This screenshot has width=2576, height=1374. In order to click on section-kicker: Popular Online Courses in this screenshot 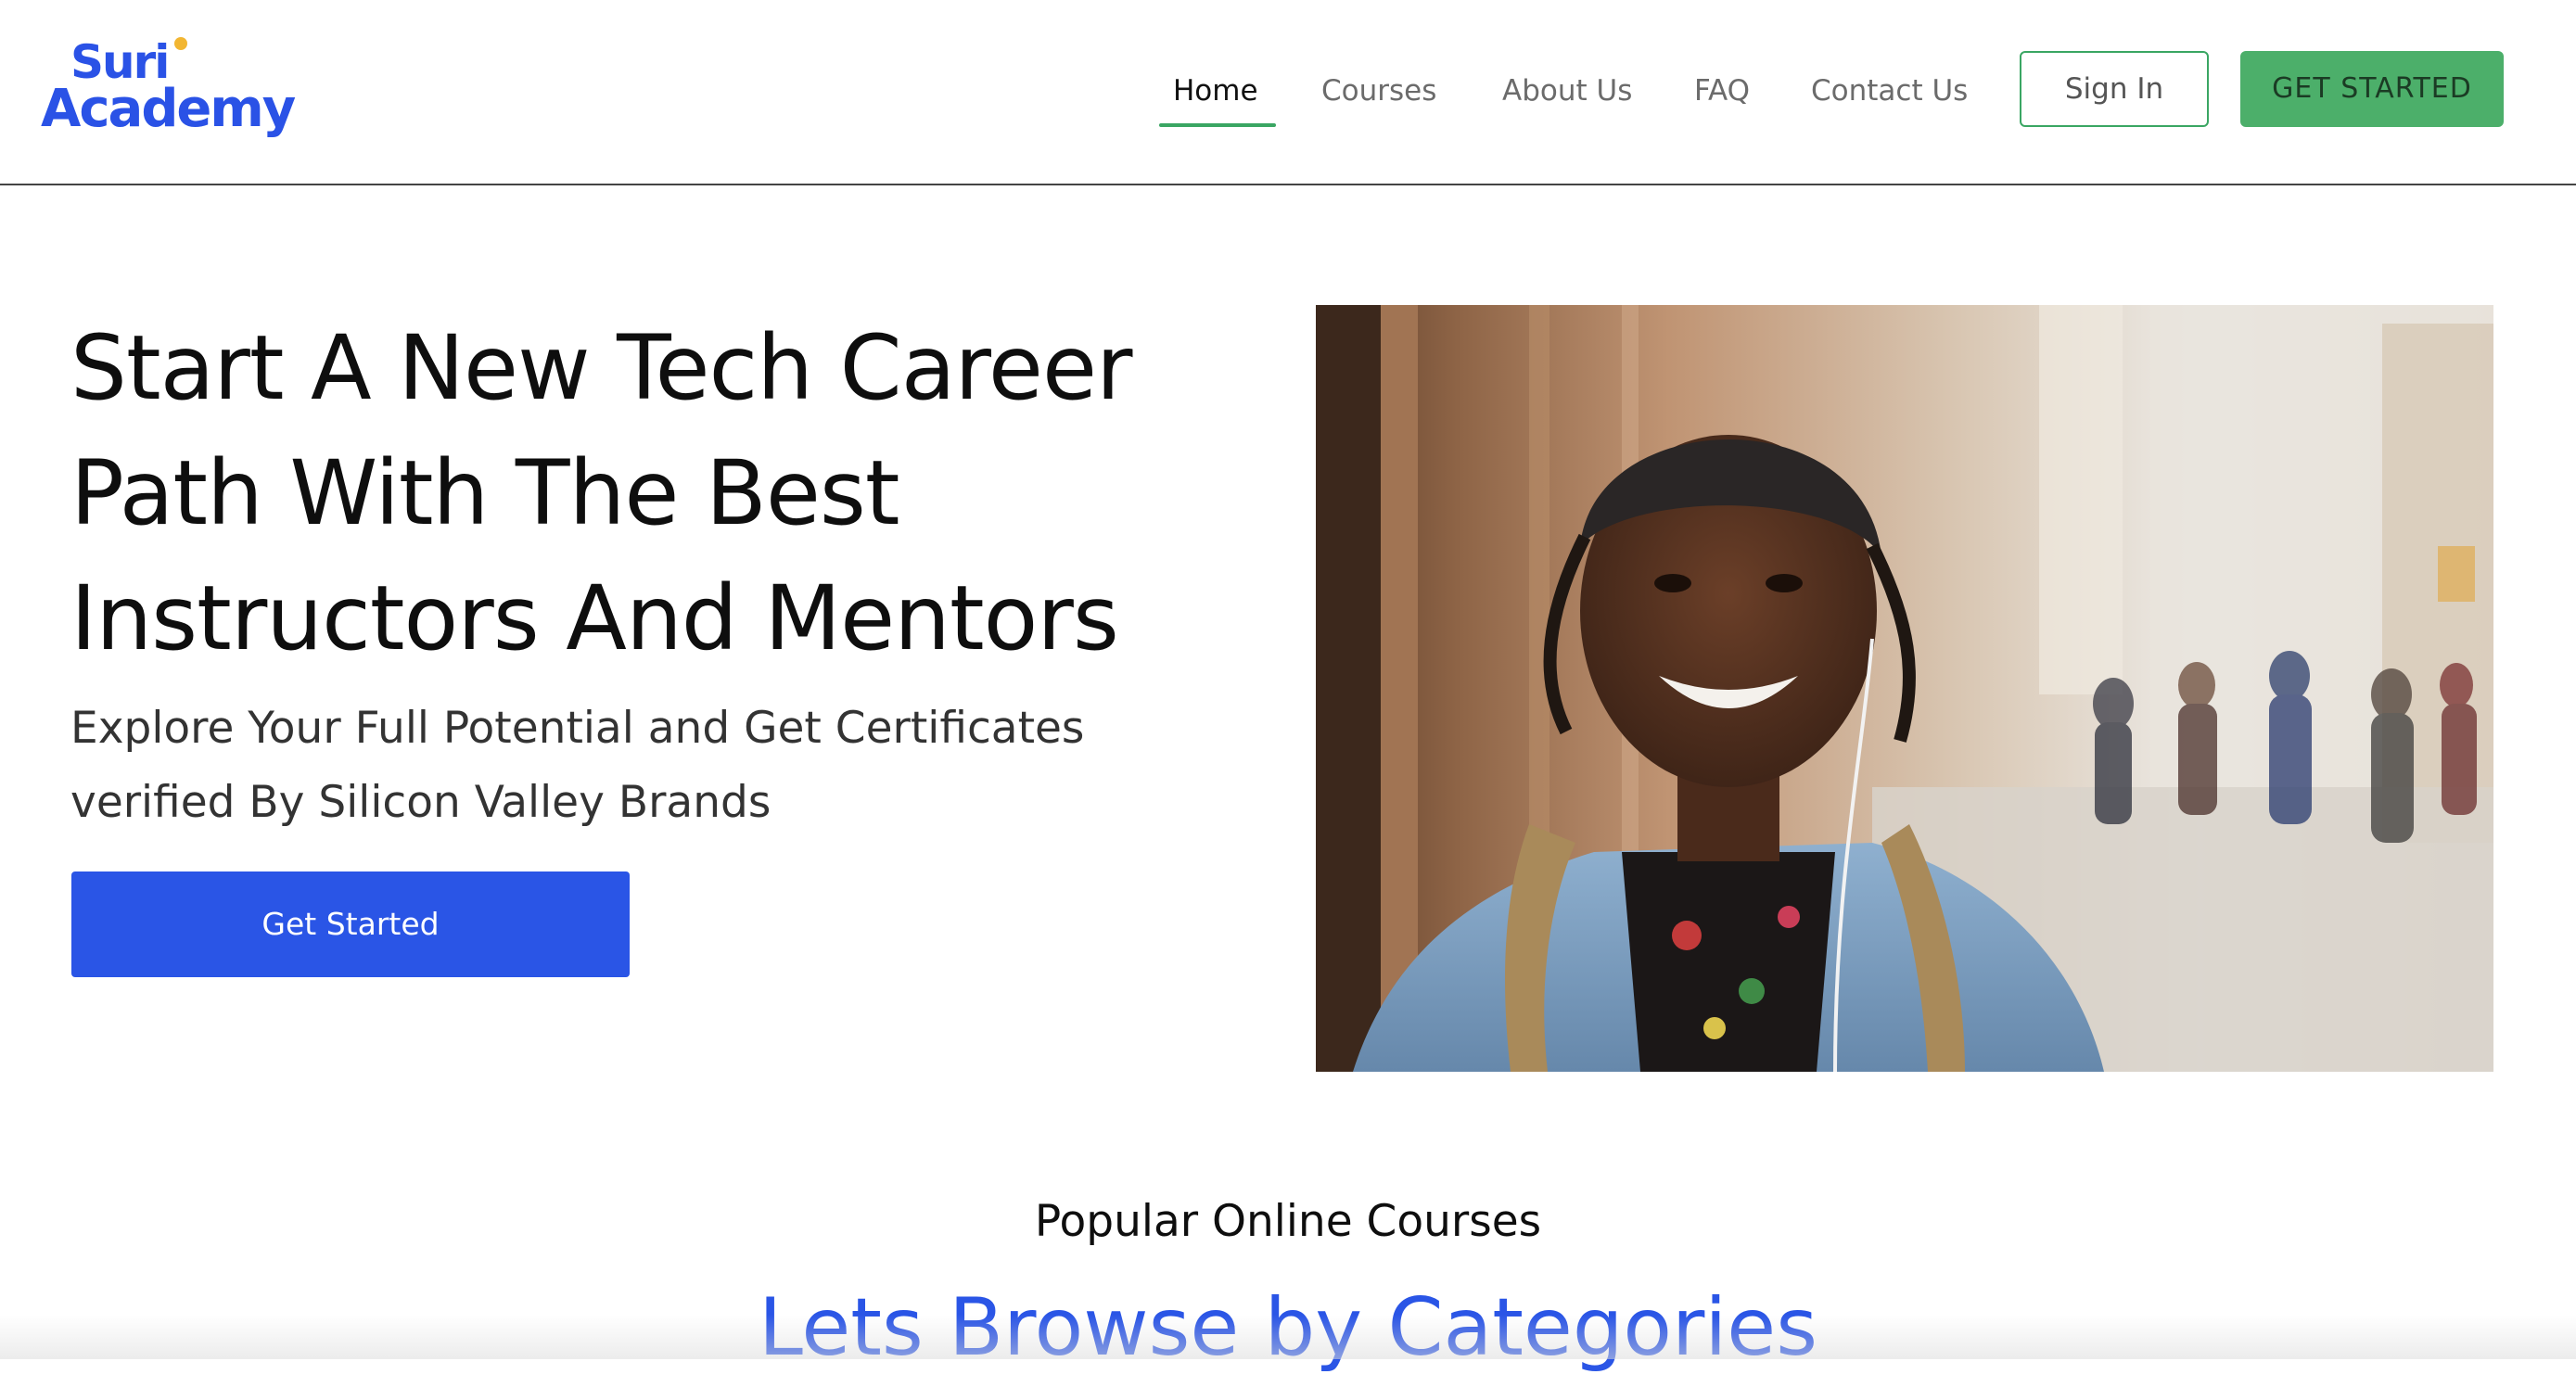, I will do `click(1288, 1221)`.